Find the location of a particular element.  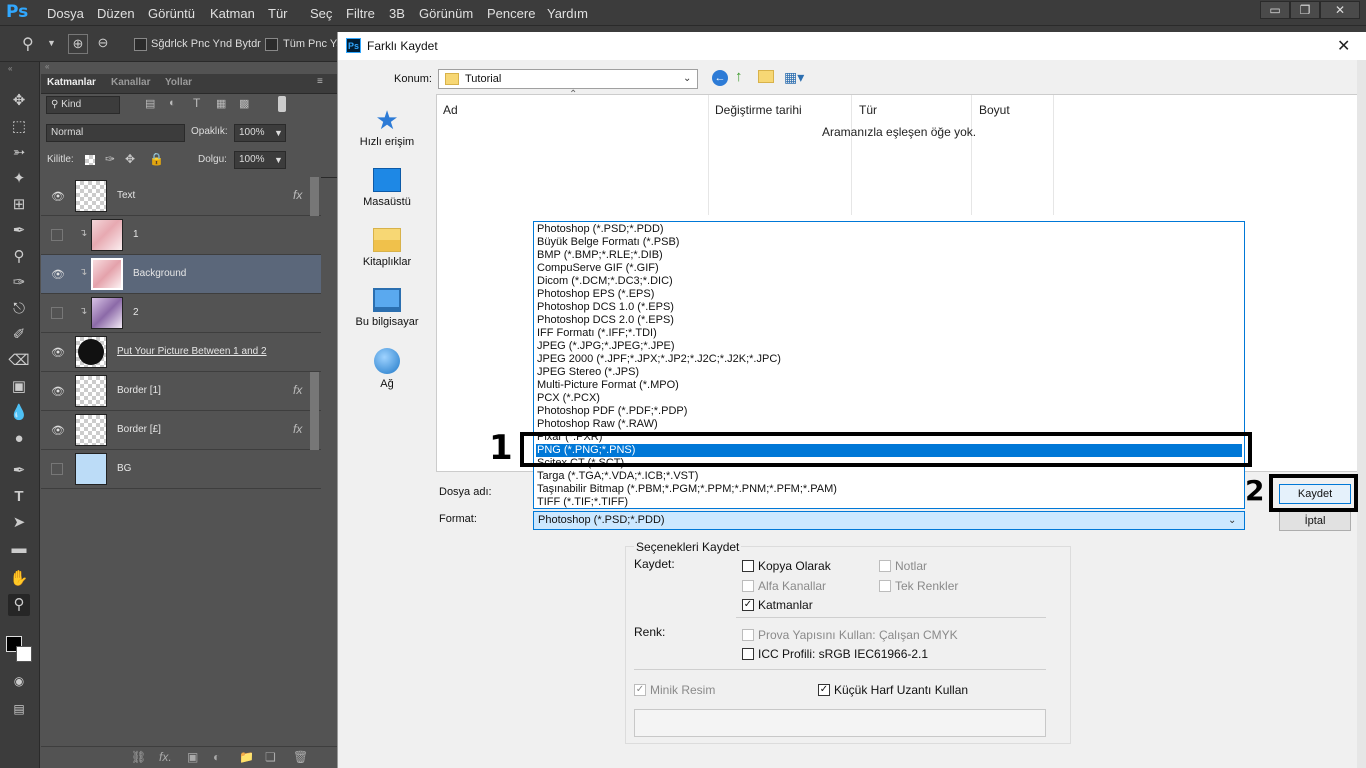

format-option: Photoshop PDF (*.PDF;*.PDP) is located at coordinates (889, 411).